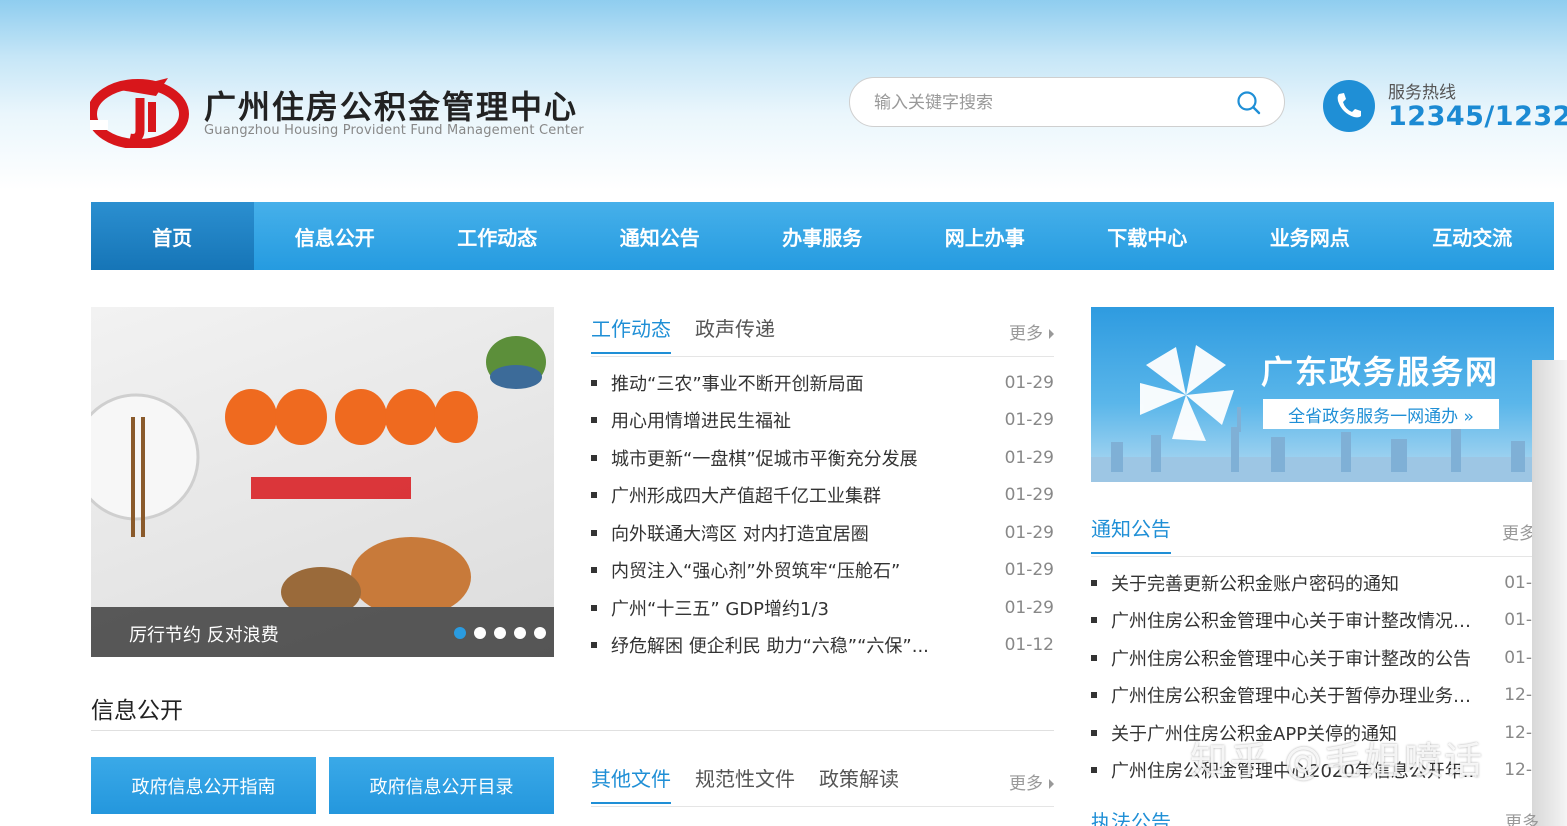 Image resolution: width=1567 pixels, height=826 pixels. Describe the element at coordinates (701, 422) in the screenshot. I see `news-title: 用心用情增进民生福祉` at that location.